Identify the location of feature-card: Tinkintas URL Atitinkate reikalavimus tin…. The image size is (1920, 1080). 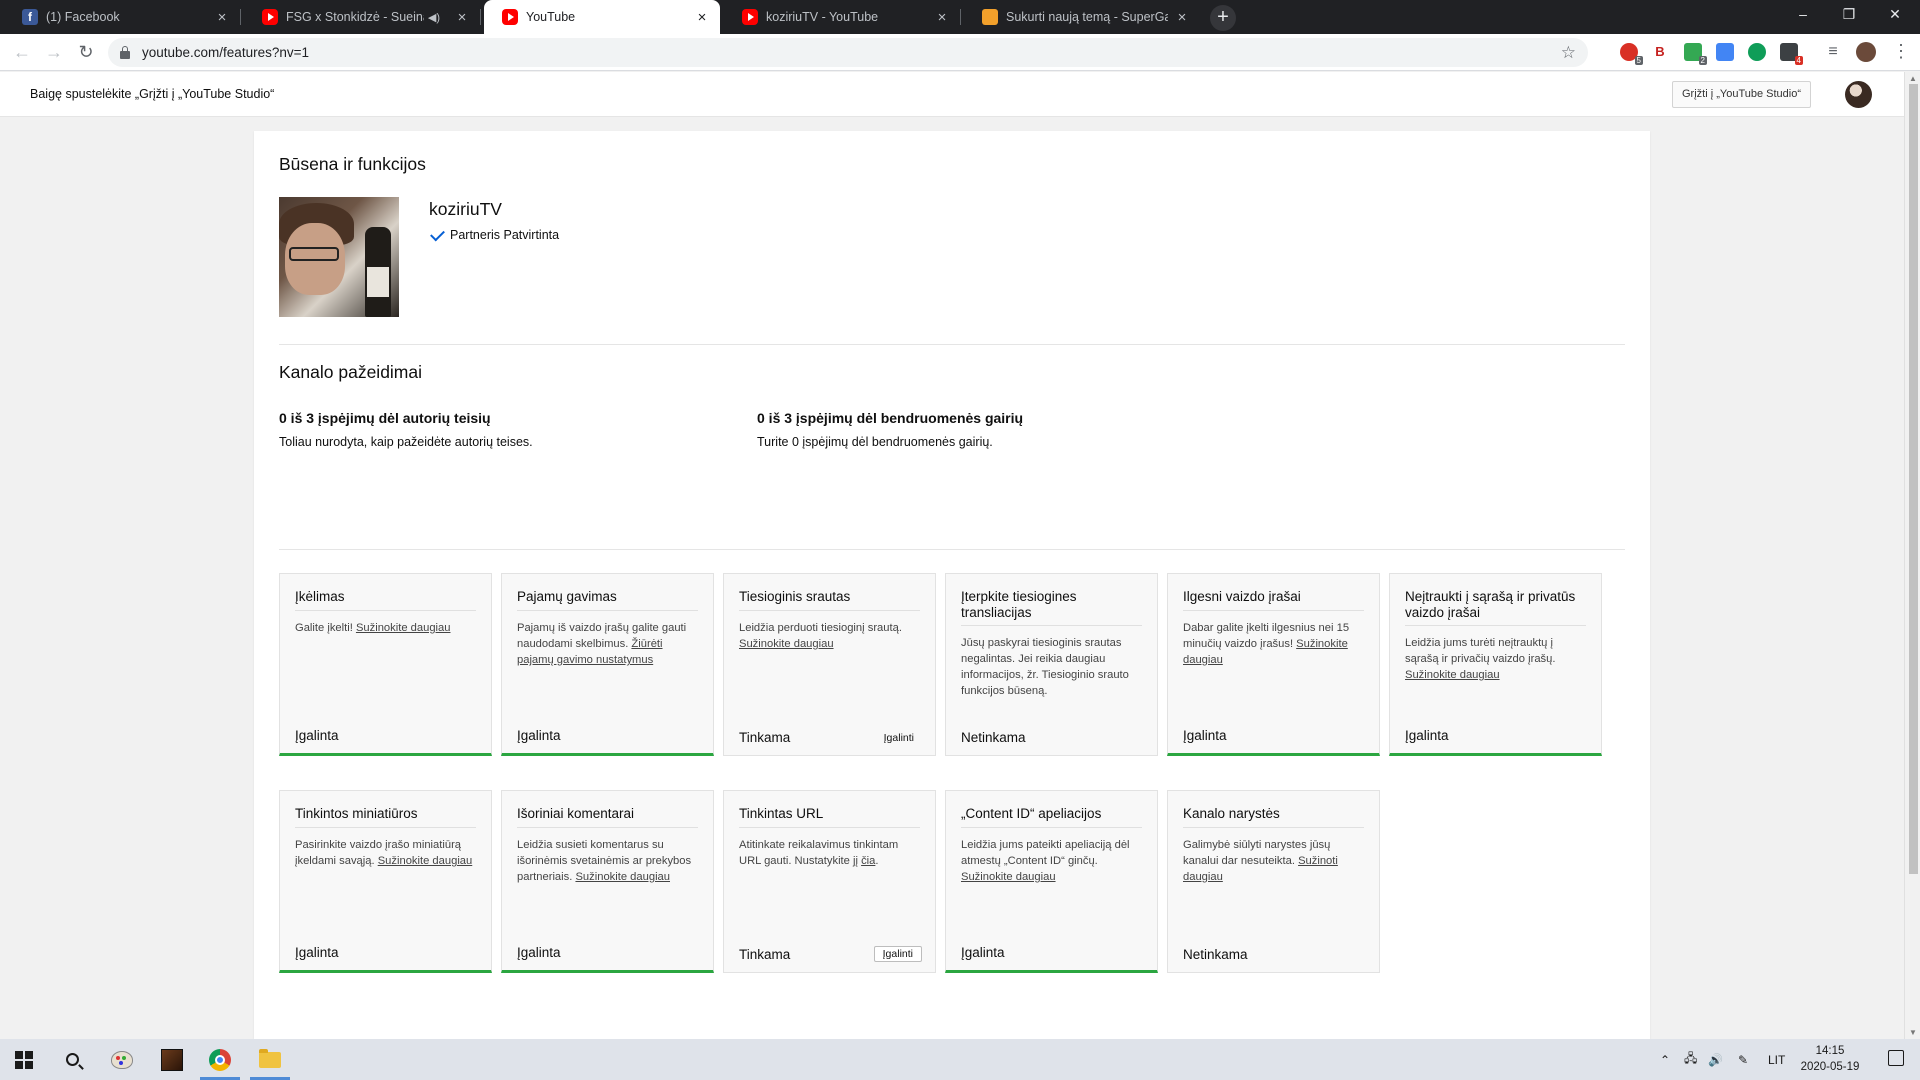
(829, 881).